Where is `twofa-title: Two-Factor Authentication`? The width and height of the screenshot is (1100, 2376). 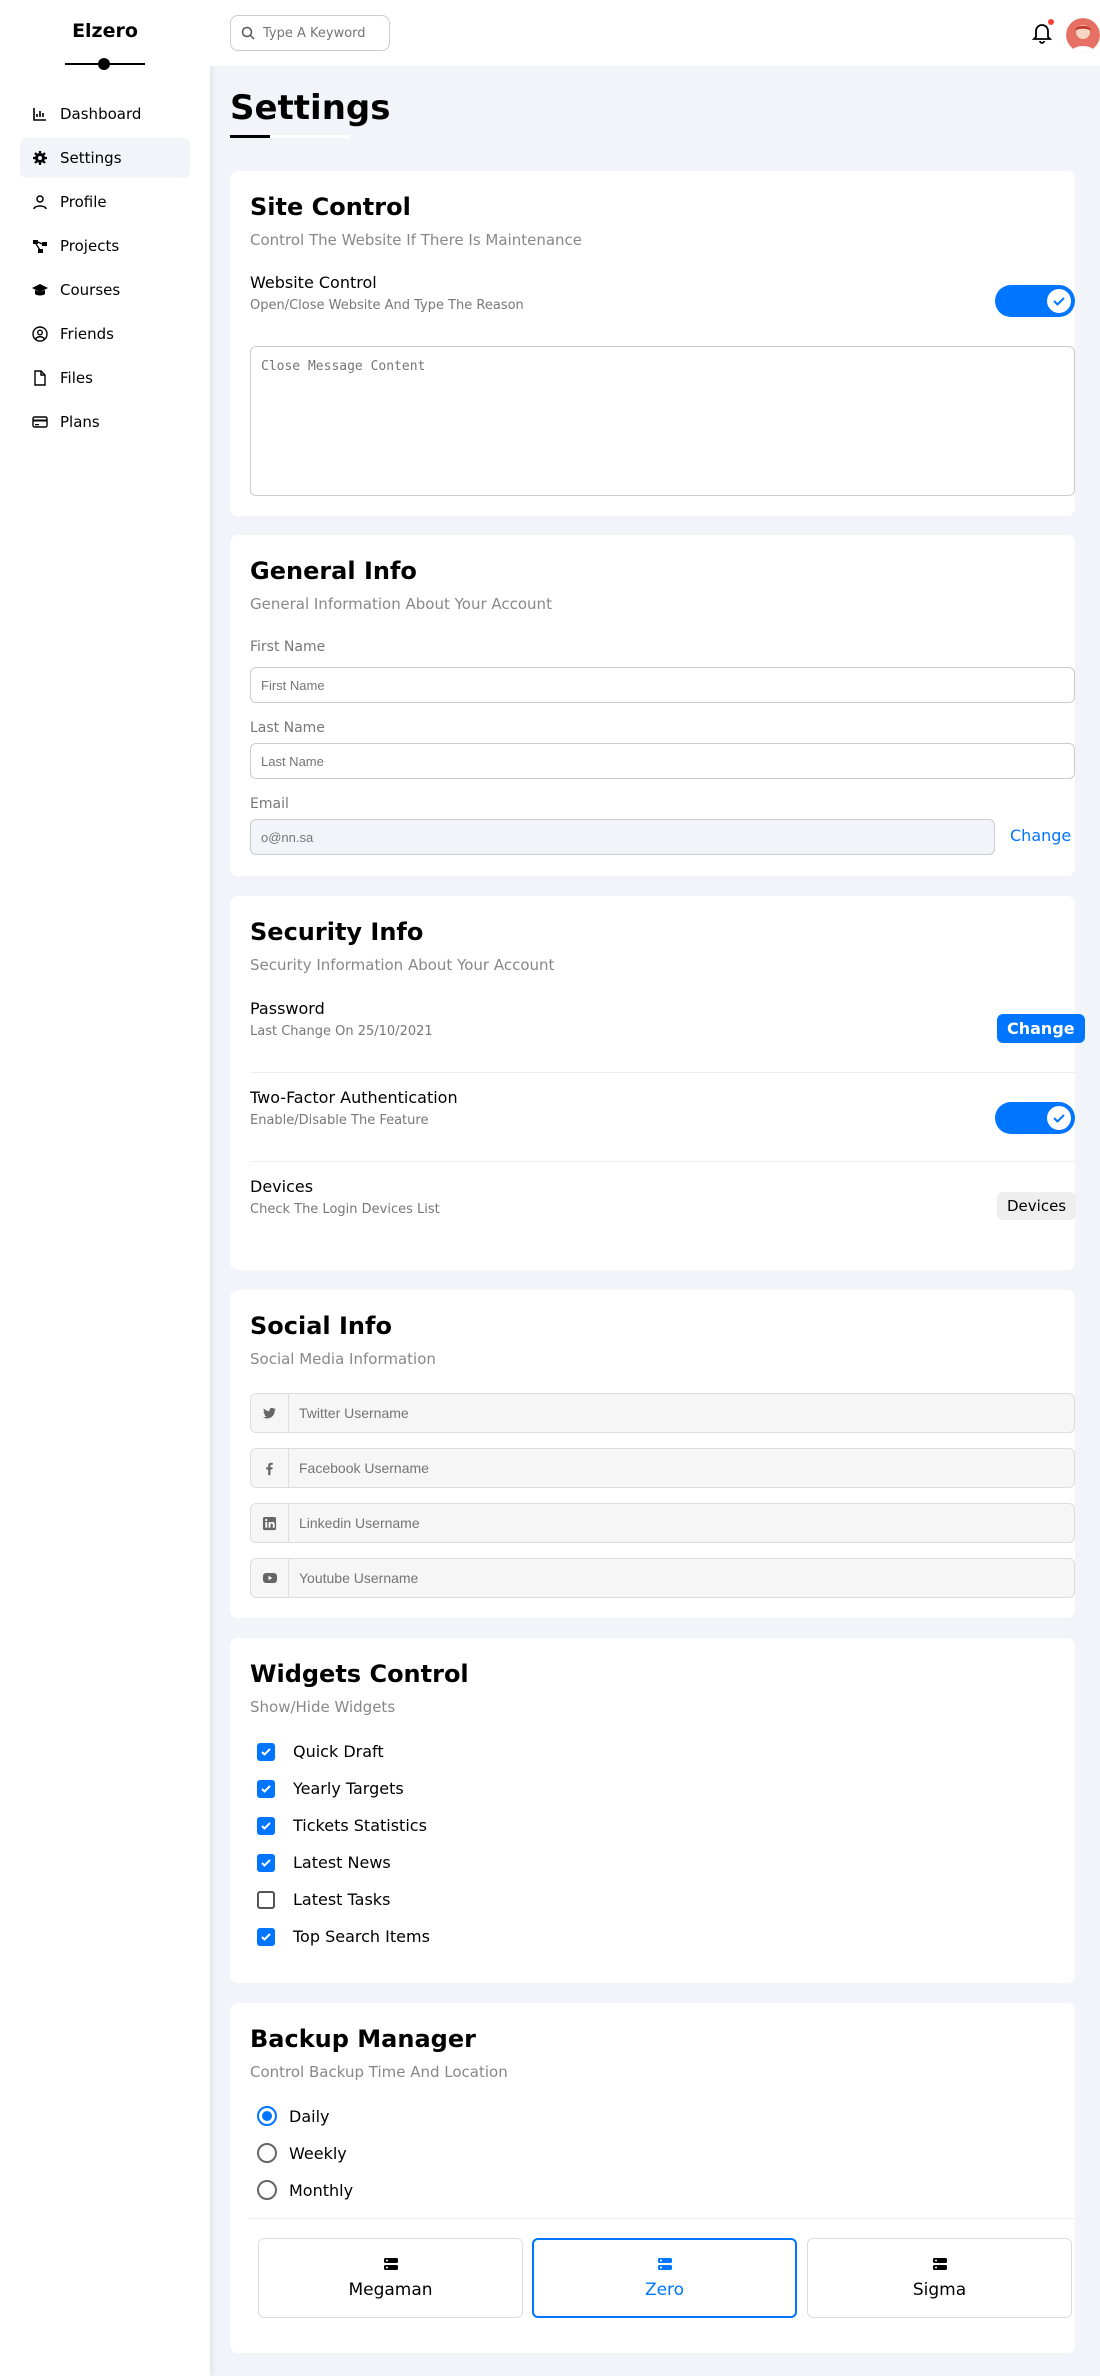 twofa-title: Two-Factor Authentication is located at coordinates (354, 1097).